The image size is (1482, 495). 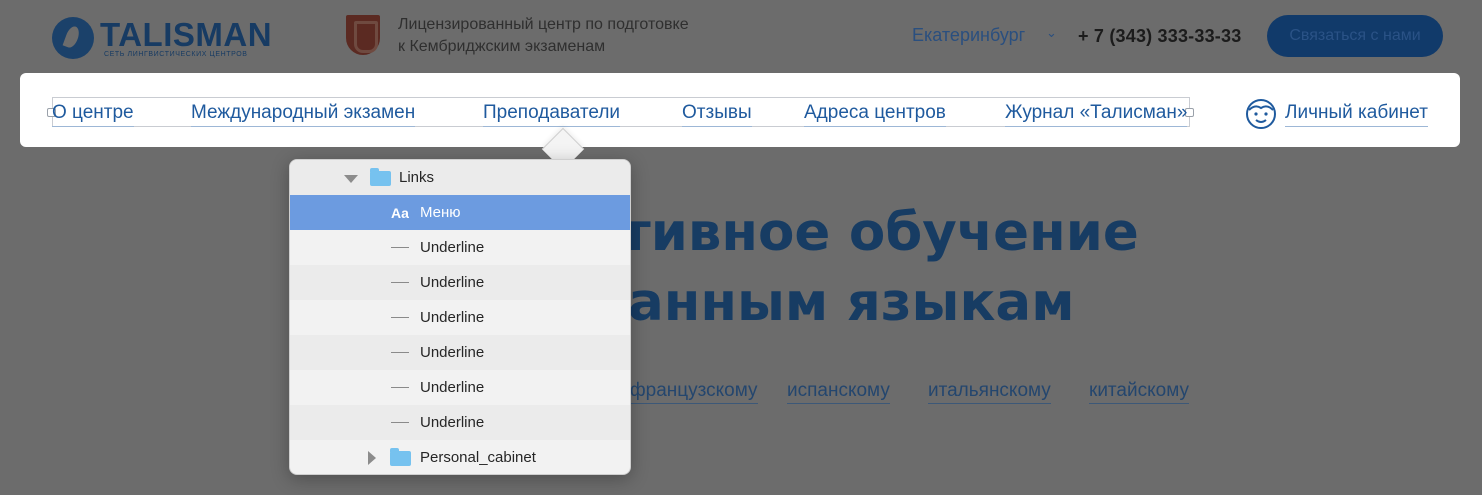 I want to click on nav-item-international-exam: Международный экзамен, so click(x=303, y=114).